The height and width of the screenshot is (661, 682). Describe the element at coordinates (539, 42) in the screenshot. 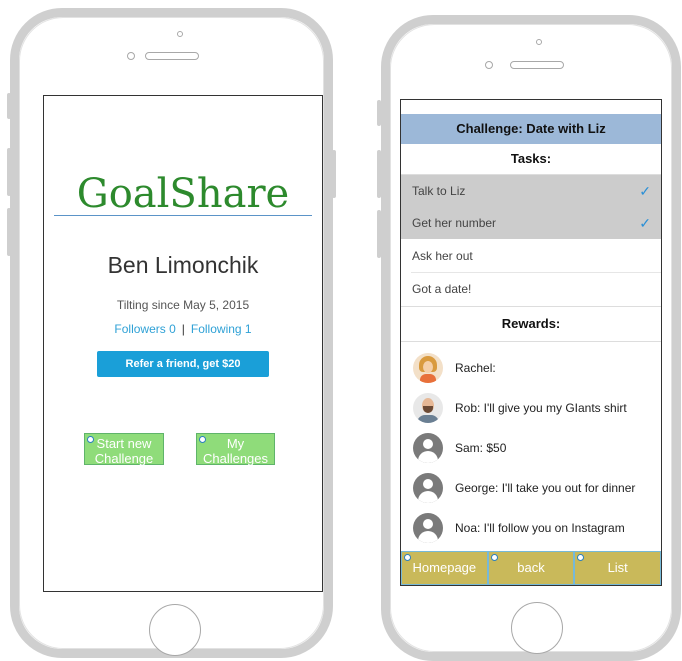

I see `right-phone-proximity-sensor` at that location.